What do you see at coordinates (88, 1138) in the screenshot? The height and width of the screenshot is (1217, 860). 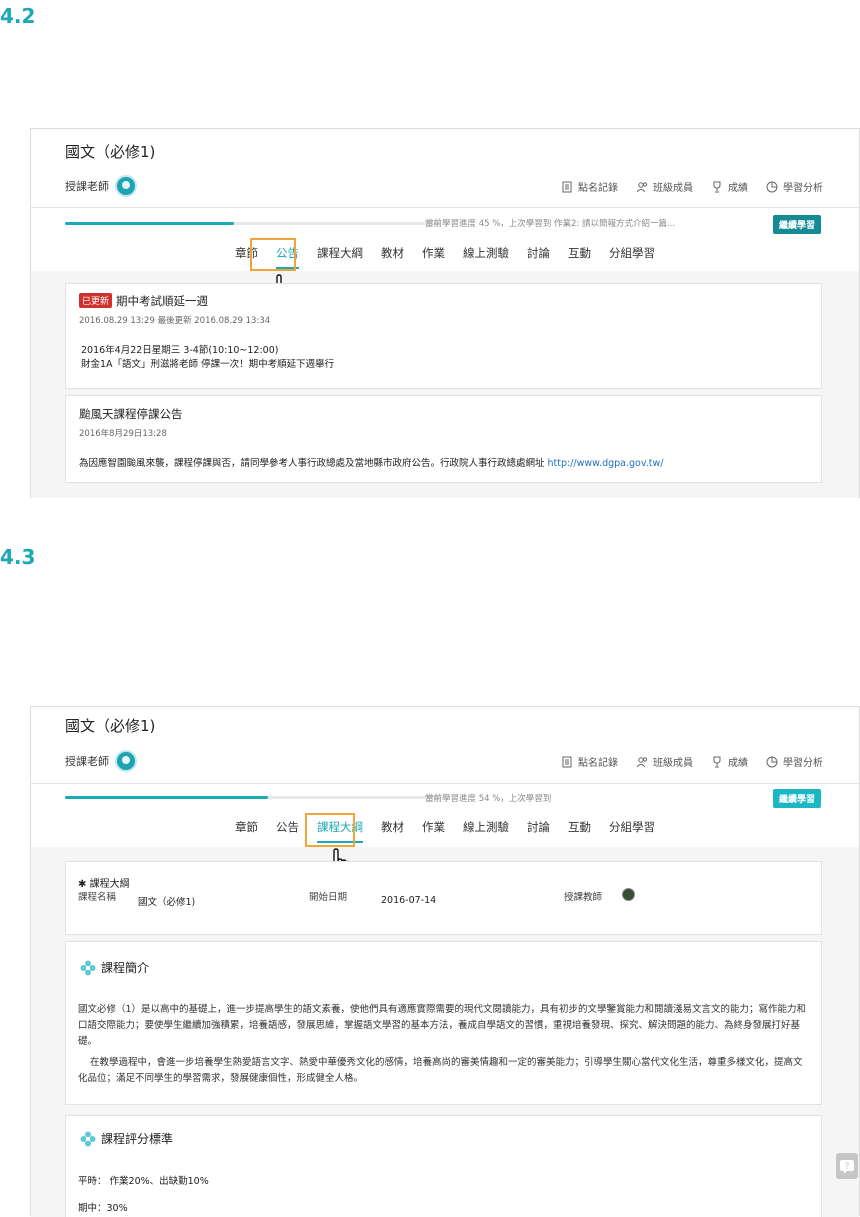 I see `flower-icon` at bounding box center [88, 1138].